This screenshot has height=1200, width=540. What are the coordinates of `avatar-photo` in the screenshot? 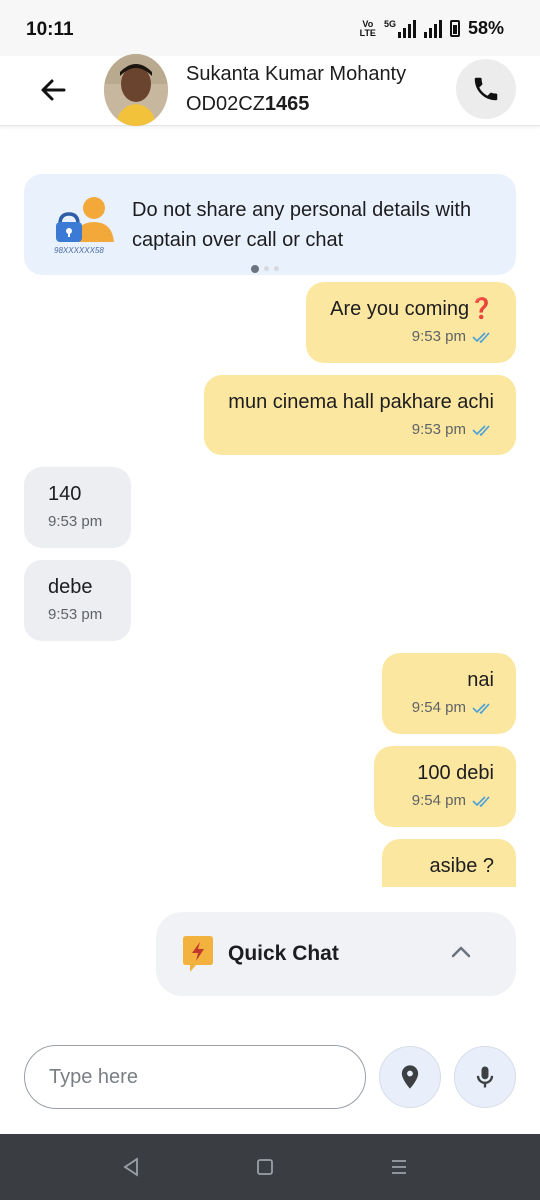 It's located at (136, 90).